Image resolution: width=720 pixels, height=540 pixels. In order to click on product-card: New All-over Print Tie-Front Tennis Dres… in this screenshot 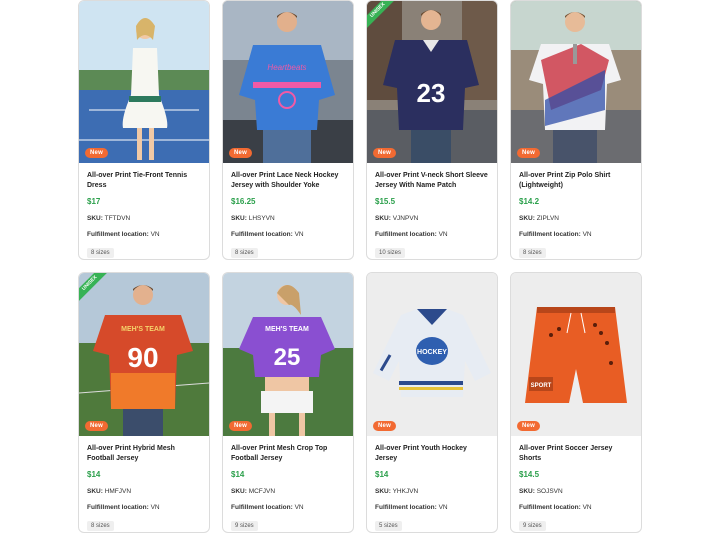, I will do `click(144, 130)`.